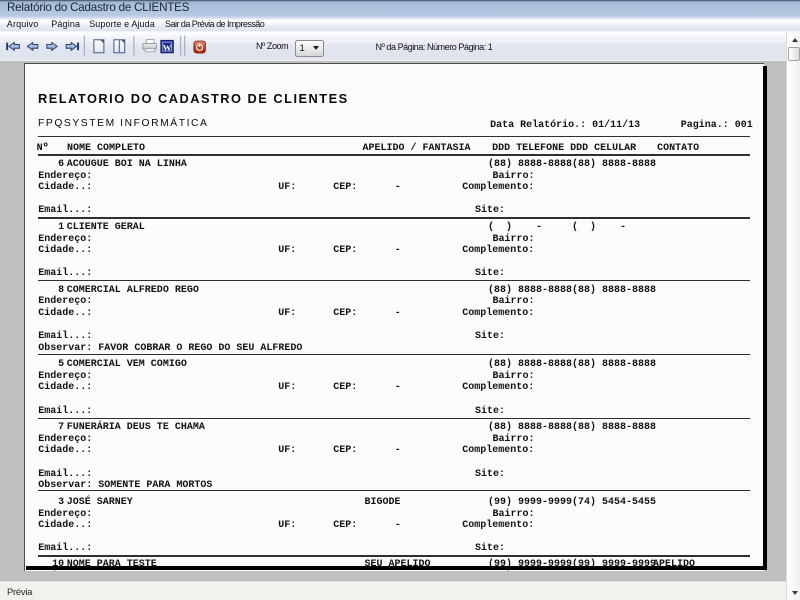  Describe the element at coordinates (167, 47) in the screenshot. I see `svg-text: W` at that location.